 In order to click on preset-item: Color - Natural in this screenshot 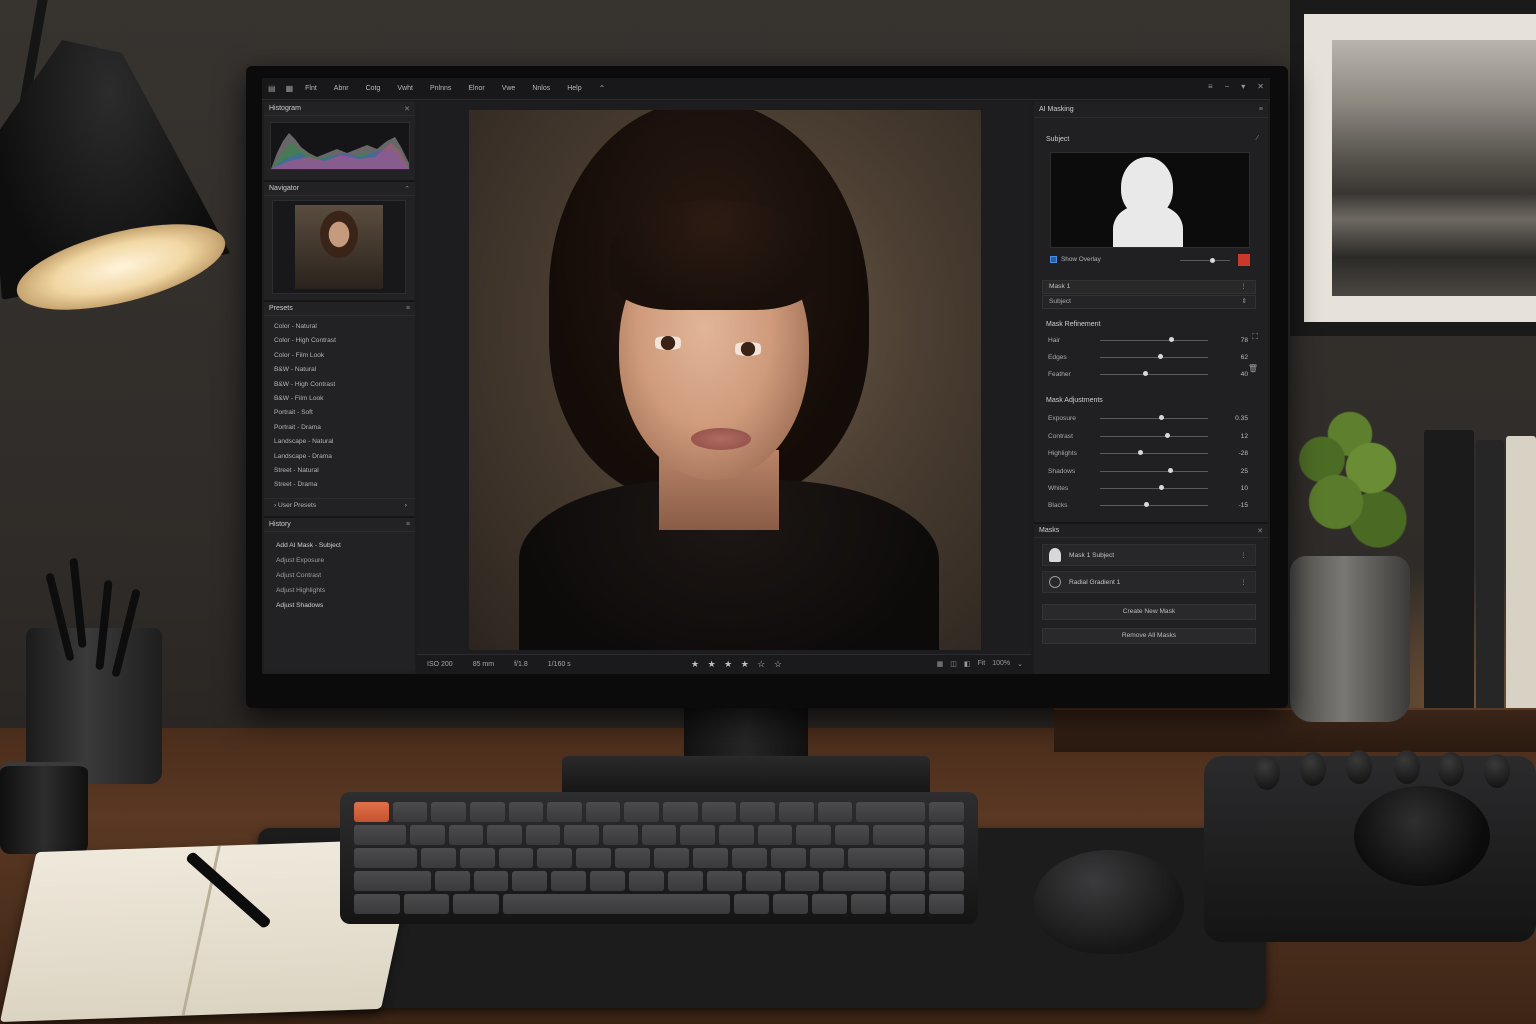, I will do `click(339, 327)`.